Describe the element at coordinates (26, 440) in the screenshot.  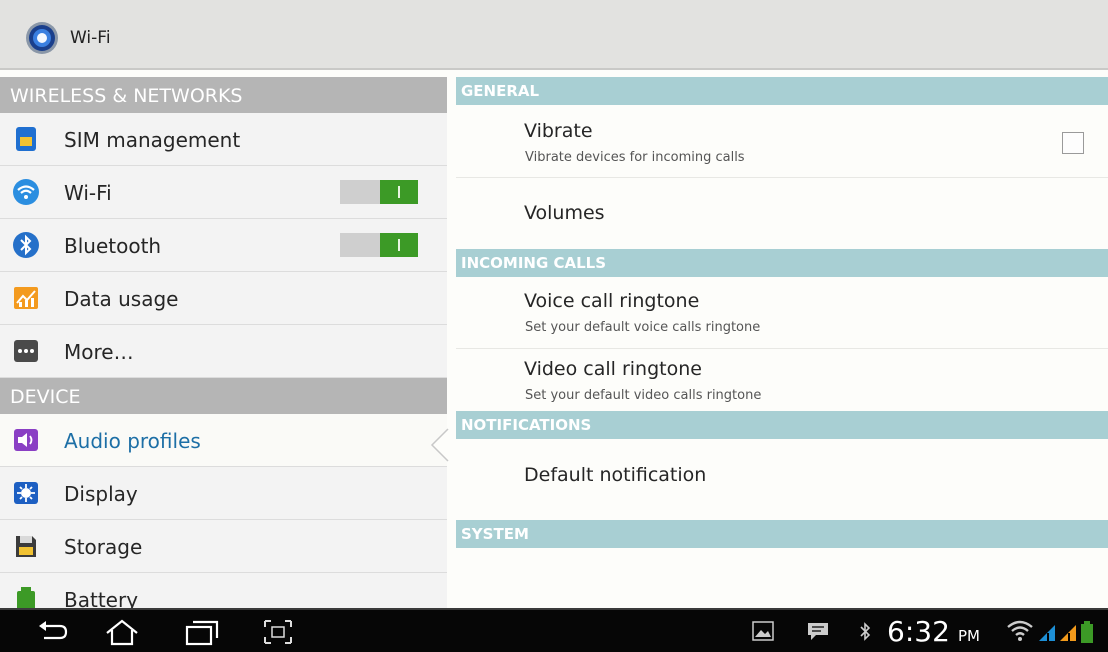
I see `speaker-icon` at that location.